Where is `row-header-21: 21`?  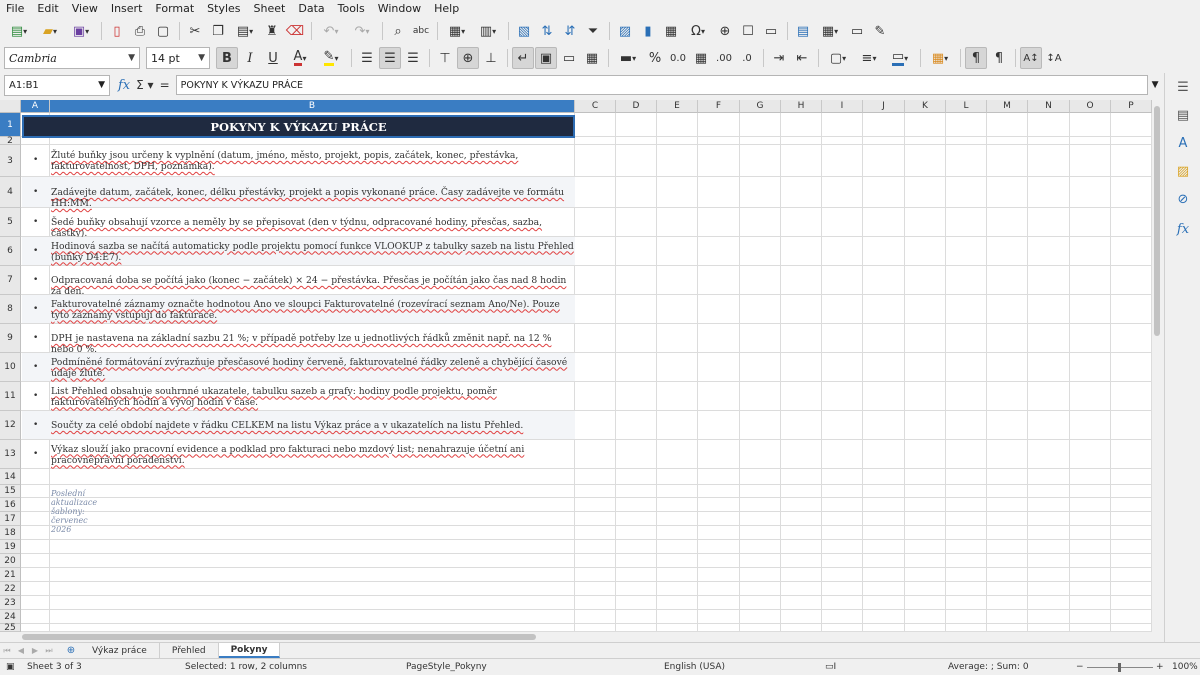 row-header-21: 21 is located at coordinates (10, 575).